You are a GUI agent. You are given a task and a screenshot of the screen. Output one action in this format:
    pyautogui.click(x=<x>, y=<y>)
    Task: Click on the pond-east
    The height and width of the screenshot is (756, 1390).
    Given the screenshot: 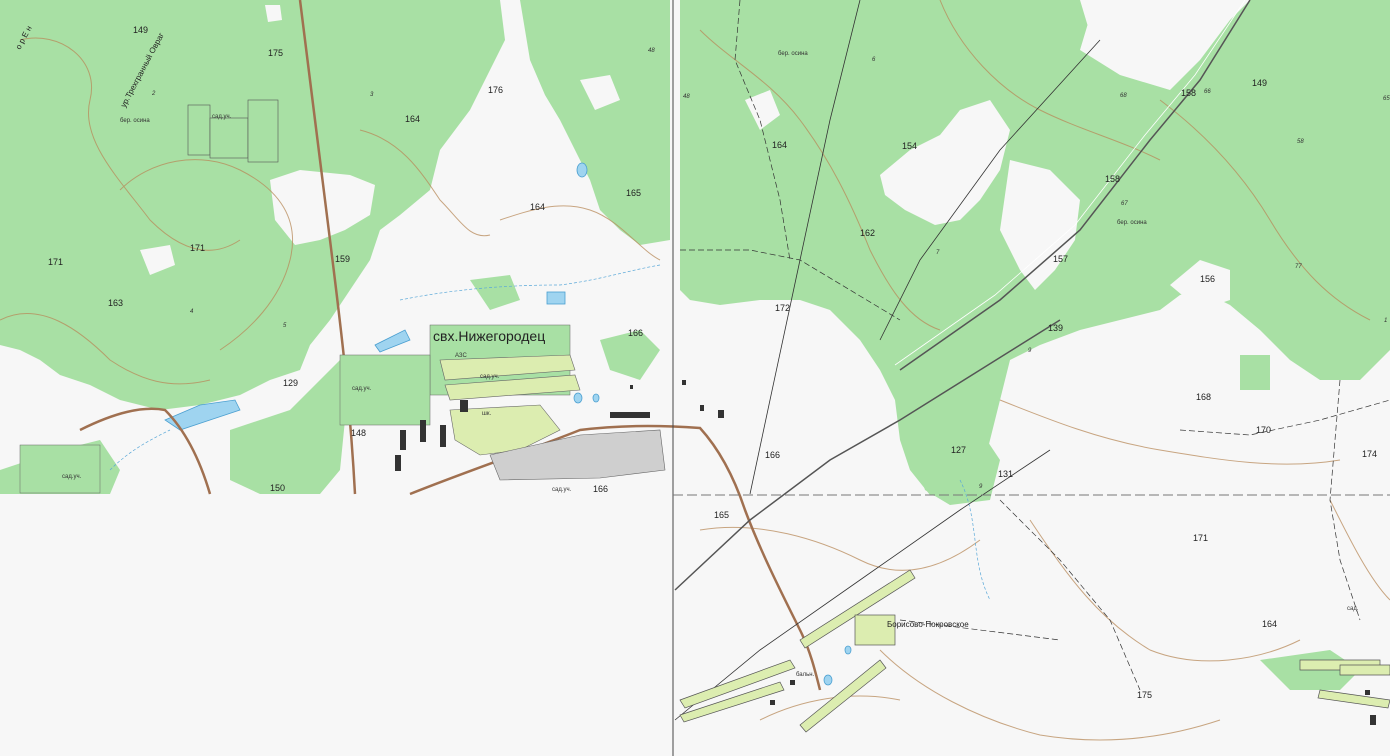 What is the action you would take?
    pyautogui.click(x=556, y=298)
    